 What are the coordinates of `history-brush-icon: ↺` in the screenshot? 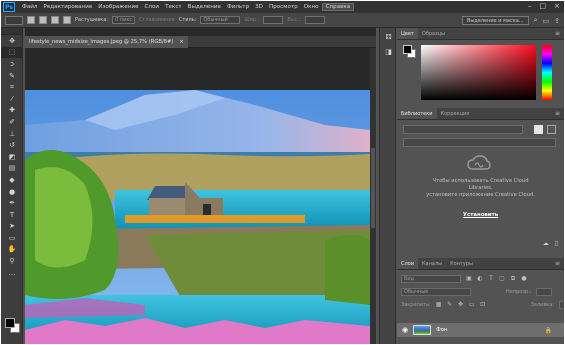 It's located at (12, 145).